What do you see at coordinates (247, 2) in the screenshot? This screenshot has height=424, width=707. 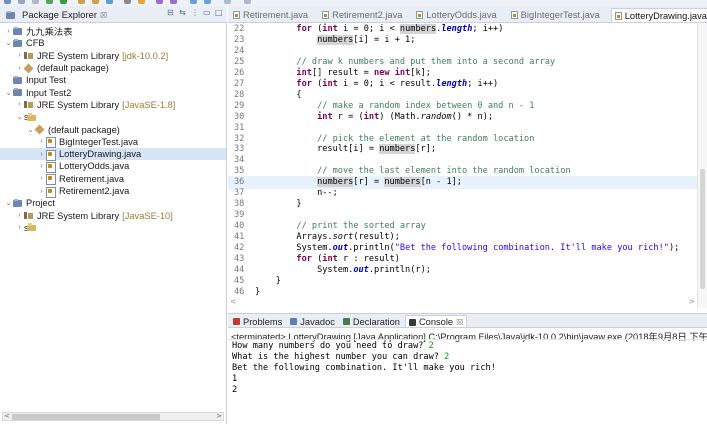 I see `perspective-icon` at bounding box center [247, 2].